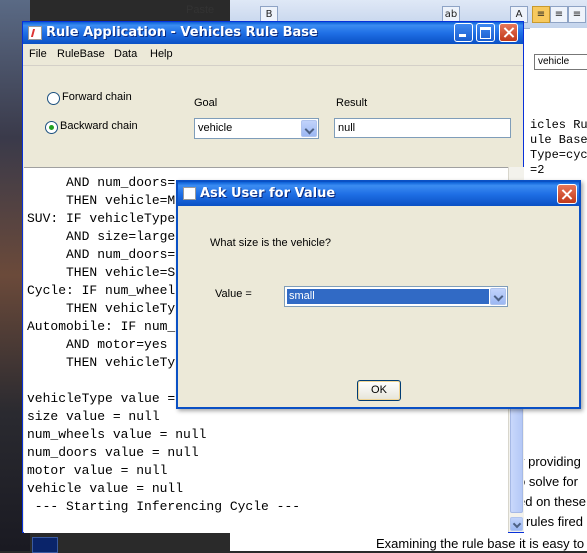 This screenshot has height=553, width=587. Describe the element at coordinates (379, 390) in the screenshot. I see `ok-button: OK` at that location.